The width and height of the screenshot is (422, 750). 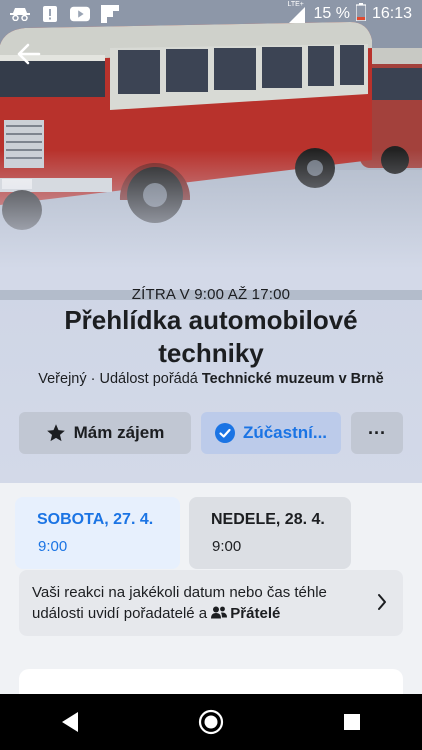 What do you see at coordinates (268, 519) in the screenshot?
I see `date-day: NEDELE, 28. 4.` at bounding box center [268, 519].